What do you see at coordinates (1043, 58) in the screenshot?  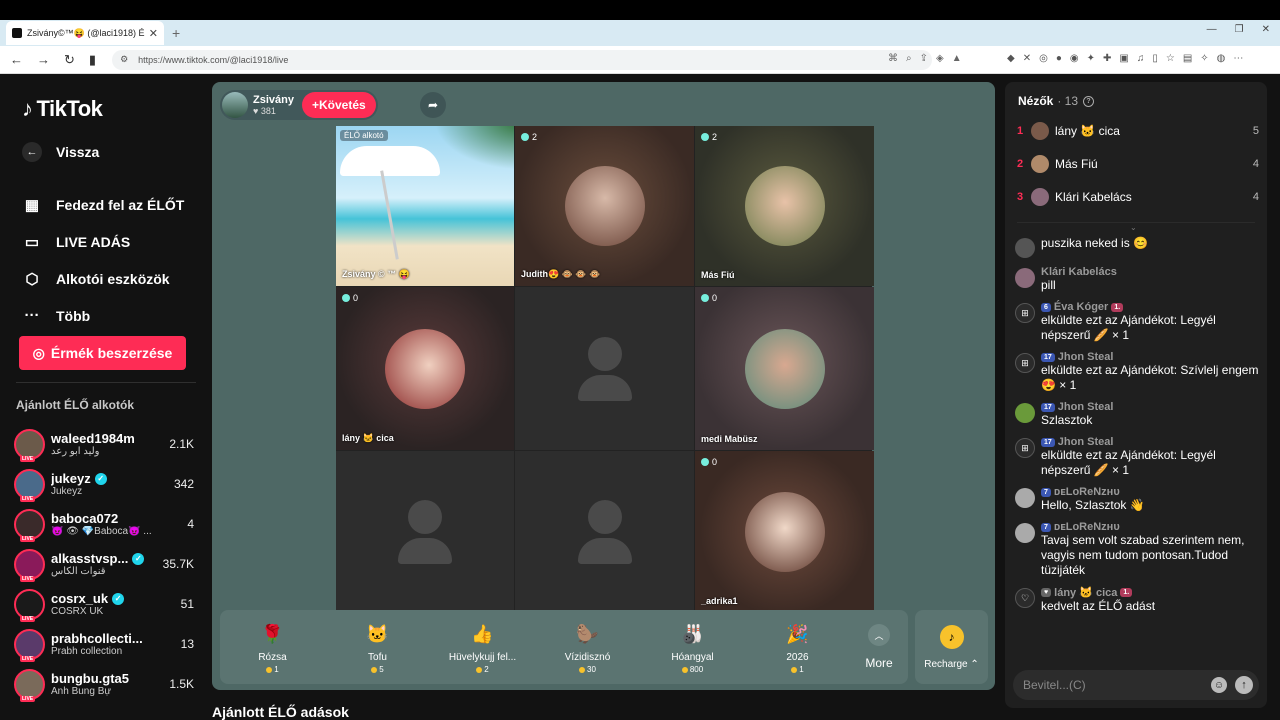 I see `extension-icon: ◎` at bounding box center [1043, 58].